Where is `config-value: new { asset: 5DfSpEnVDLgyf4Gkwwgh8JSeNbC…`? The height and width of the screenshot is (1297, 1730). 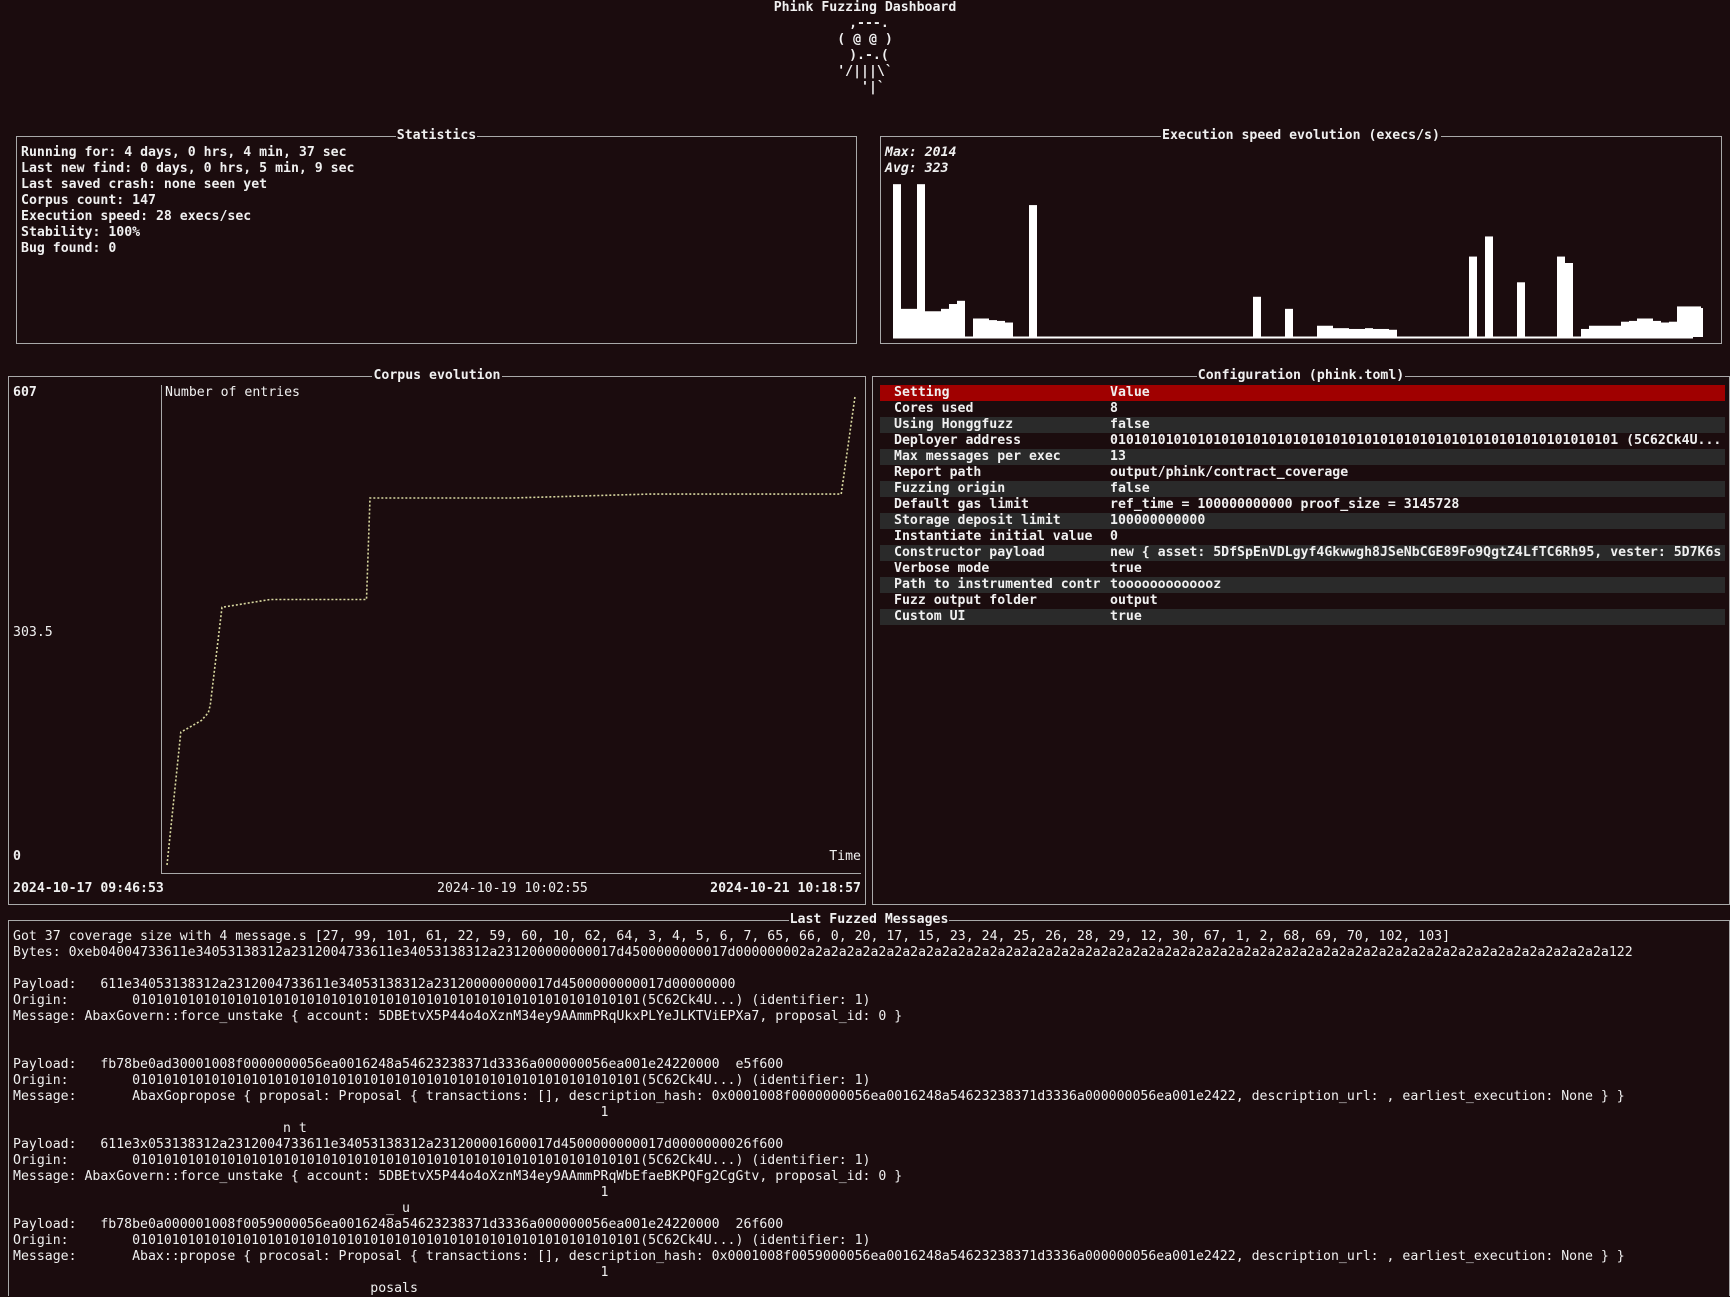 config-value: new { asset: 5DfSpEnVDLgyf4Gkwwgh8JSeNbC… is located at coordinates (1416, 552).